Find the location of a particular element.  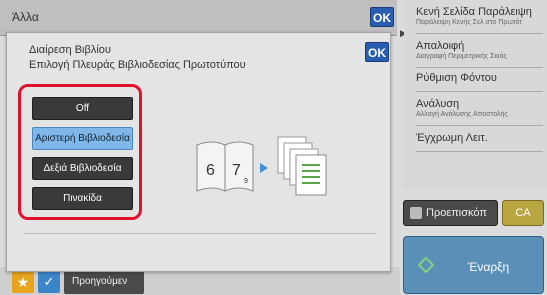

preview-icon is located at coordinates (416, 213).